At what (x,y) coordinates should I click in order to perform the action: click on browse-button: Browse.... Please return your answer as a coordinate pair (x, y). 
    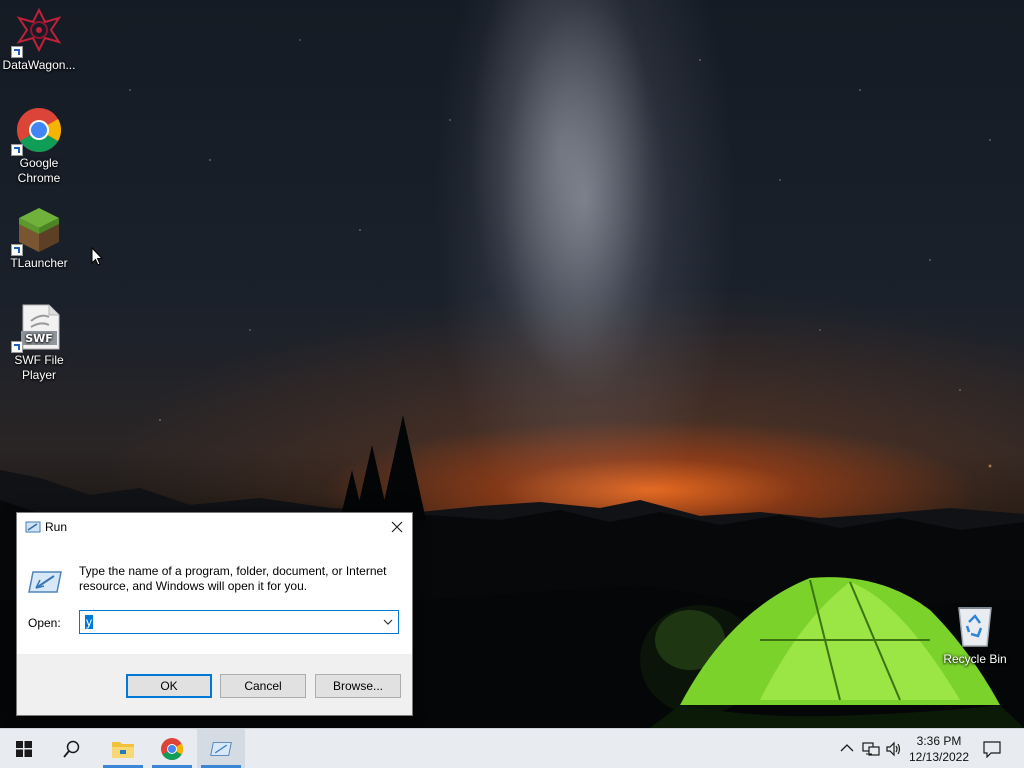
    Looking at the image, I should click on (358, 686).